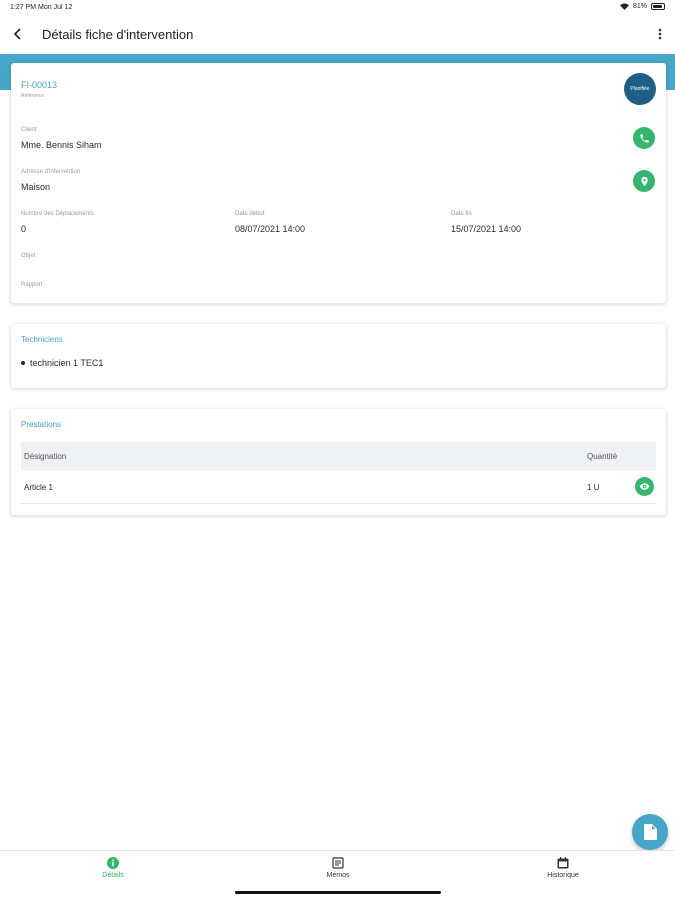  I want to click on app-bar: Détails fiche d'intervention, so click(337, 35).